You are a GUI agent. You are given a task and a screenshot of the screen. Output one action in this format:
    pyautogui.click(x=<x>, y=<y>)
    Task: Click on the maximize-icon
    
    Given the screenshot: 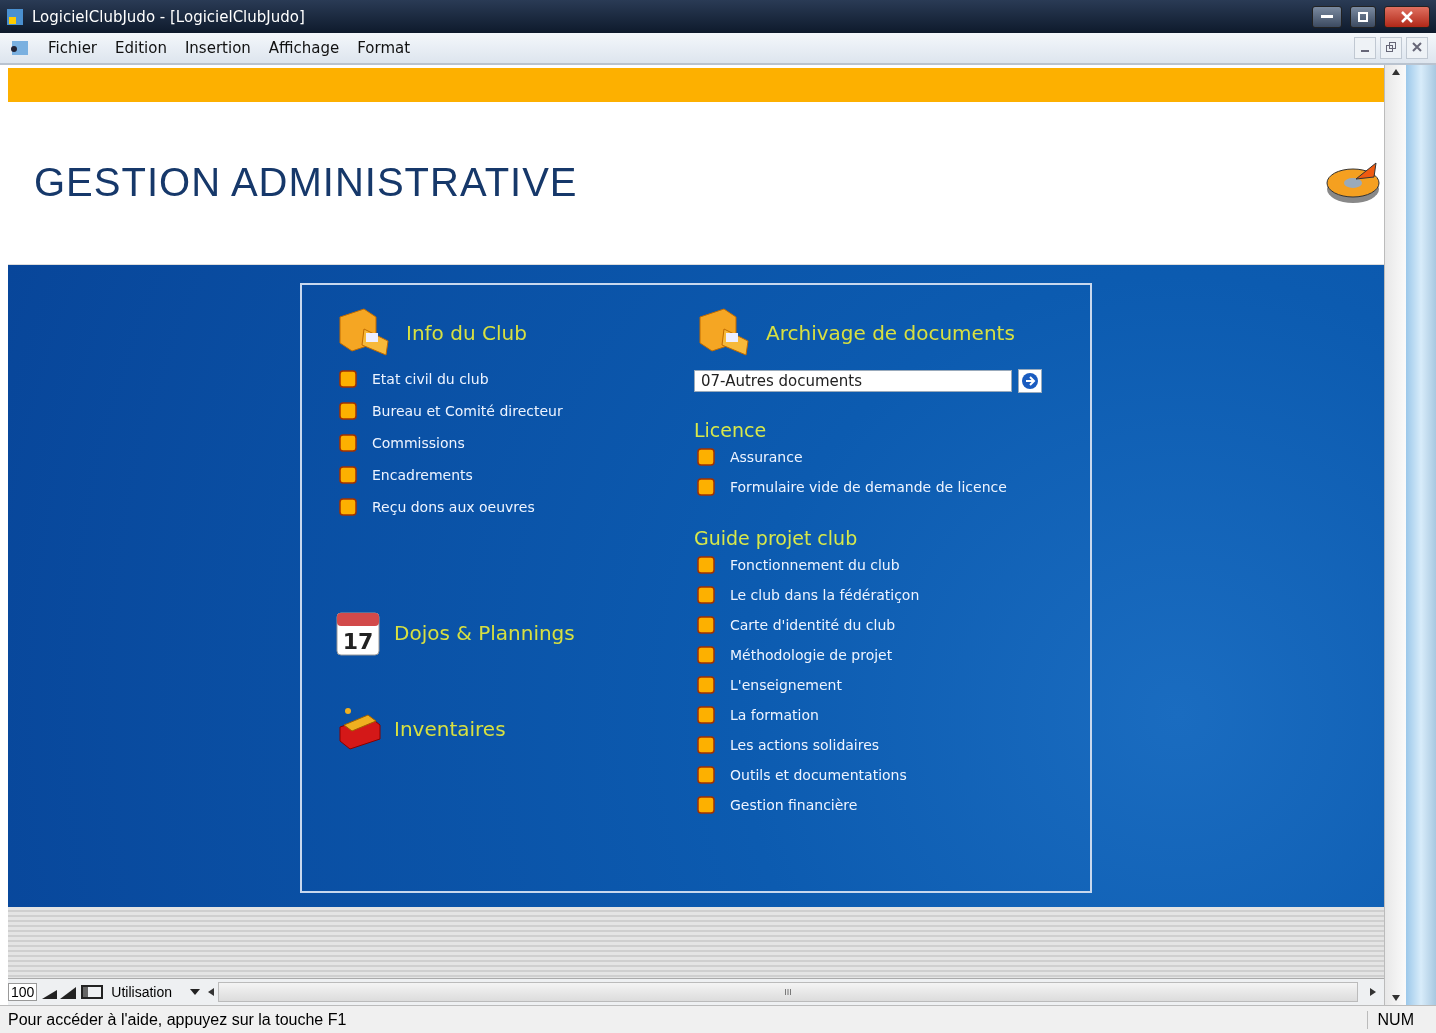 What is the action you would take?
    pyautogui.click(x=1363, y=16)
    